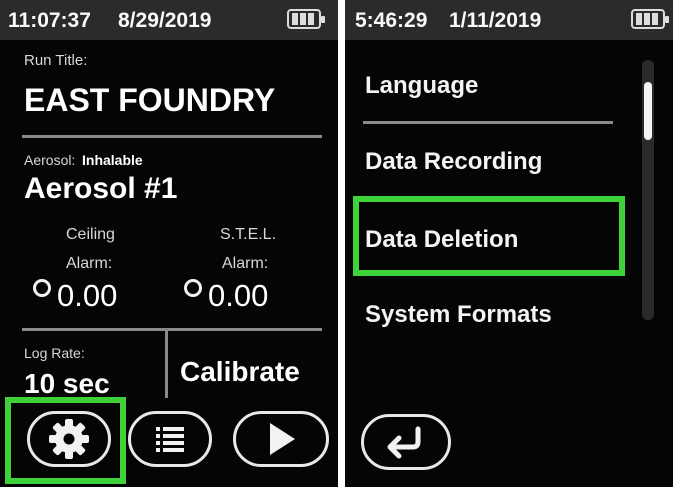 The image size is (673, 487). Describe the element at coordinates (56, 60) in the screenshot. I see `run-title-label: Run Title:` at that location.